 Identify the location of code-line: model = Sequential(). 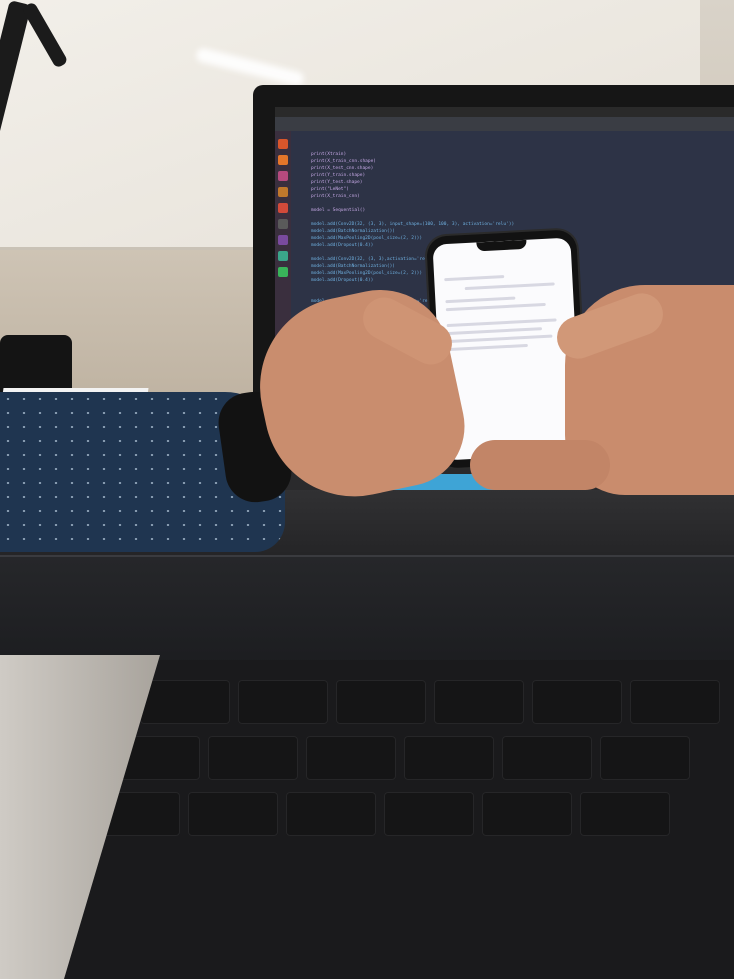
(338, 210).